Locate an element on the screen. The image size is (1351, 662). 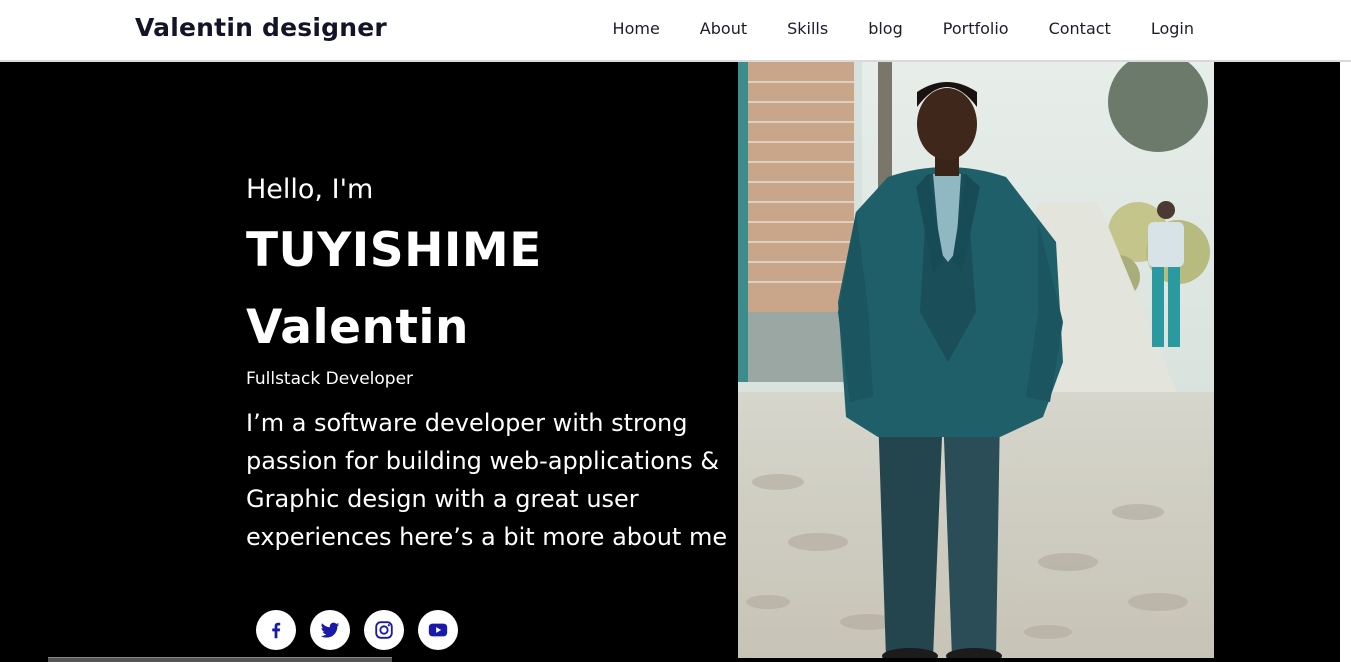
instagram-icon is located at coordinates (384, 630).